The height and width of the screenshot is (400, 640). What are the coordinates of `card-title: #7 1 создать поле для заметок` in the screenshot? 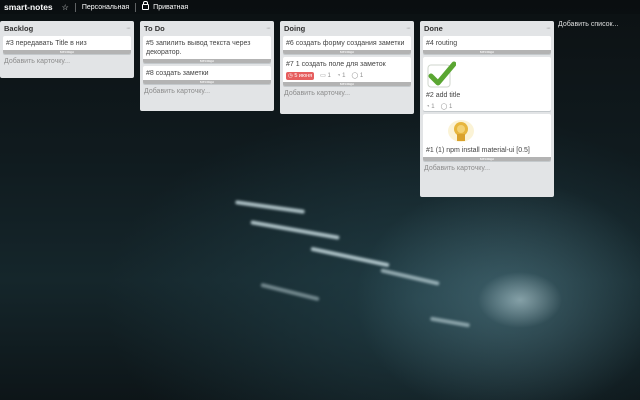 It's located at (336, 64).